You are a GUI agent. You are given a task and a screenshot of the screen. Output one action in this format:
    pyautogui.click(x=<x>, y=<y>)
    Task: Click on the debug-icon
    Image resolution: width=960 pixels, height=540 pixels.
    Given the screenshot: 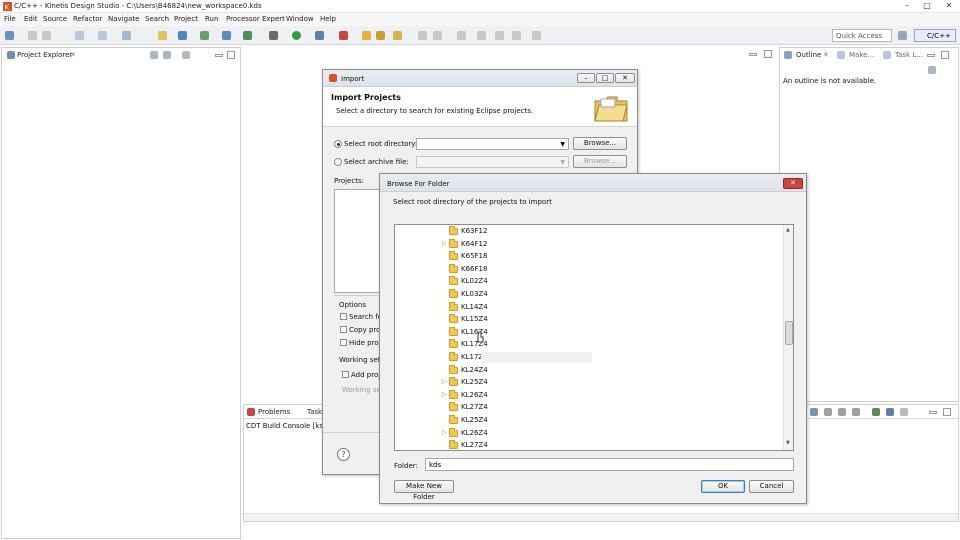 What is the action you would take?
    pyautogui.click(x=273, y=35)
    